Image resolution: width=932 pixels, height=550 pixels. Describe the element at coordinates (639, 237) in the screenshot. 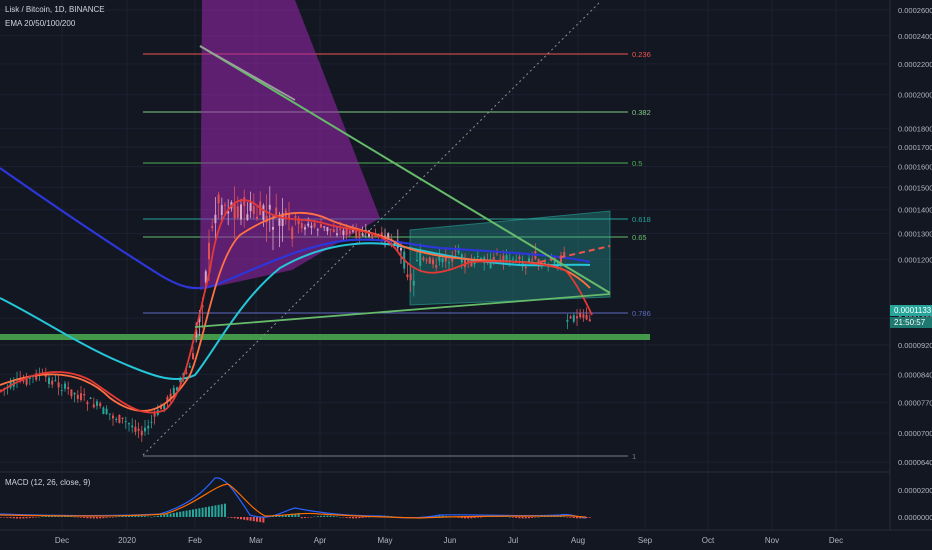

I see `fib-level-label: 0.65` at that location.